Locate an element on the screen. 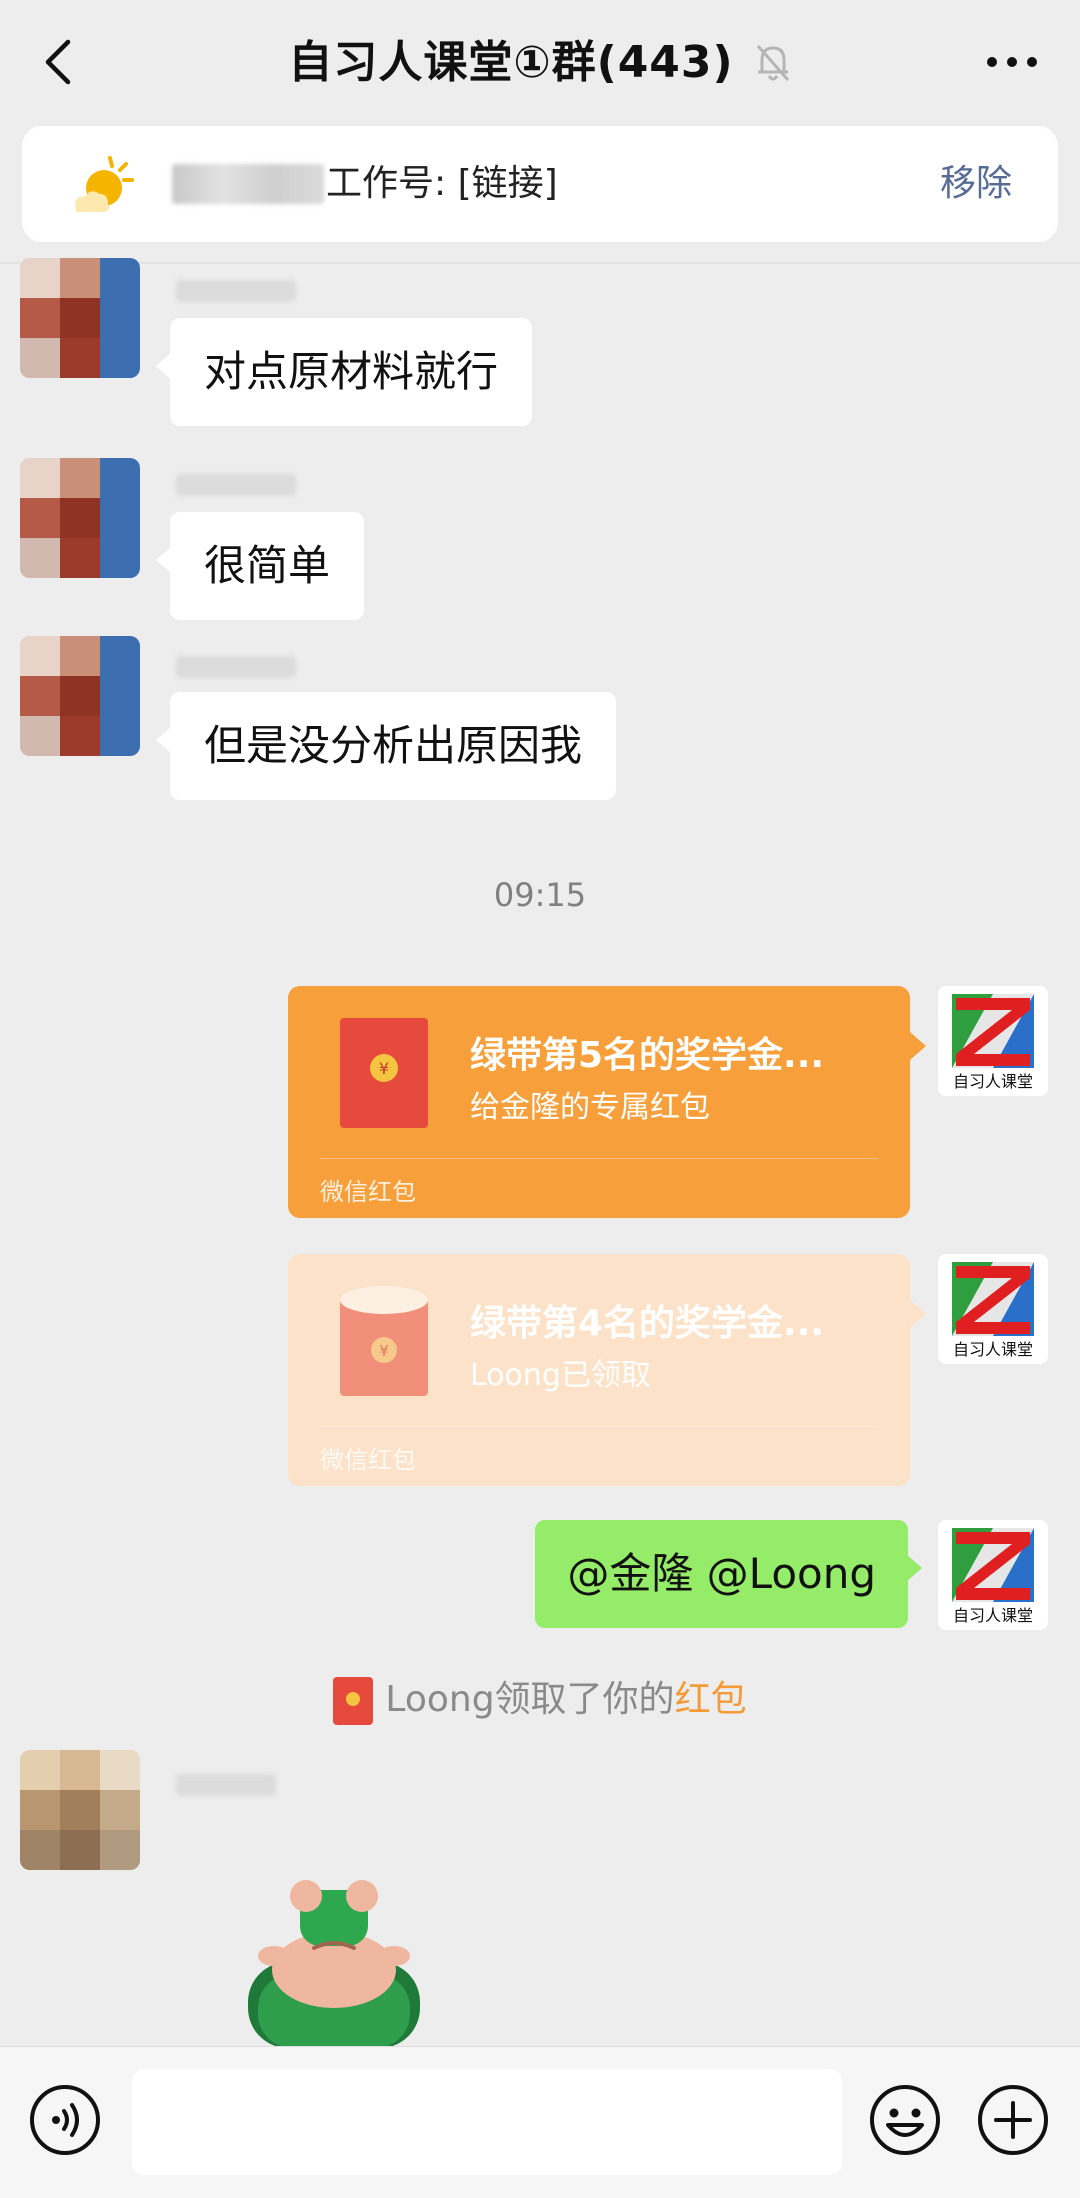 This screenshot has width=1080, height=2198. system-message-text: Loong领取了你的 is located at coordinates (530, 1699).